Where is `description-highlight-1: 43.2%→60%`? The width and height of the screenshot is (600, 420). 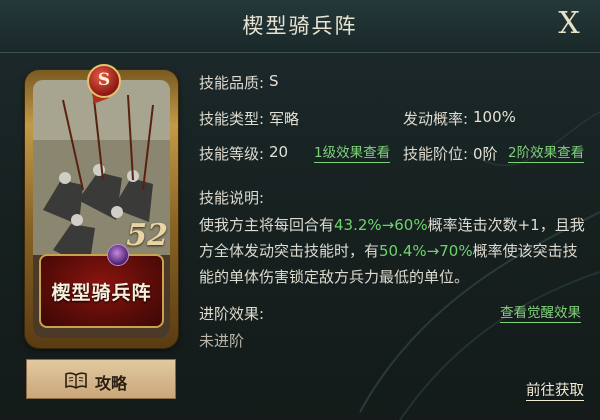
description-highlight-1: 43.2%→60% is located at coordinates (381, 225).